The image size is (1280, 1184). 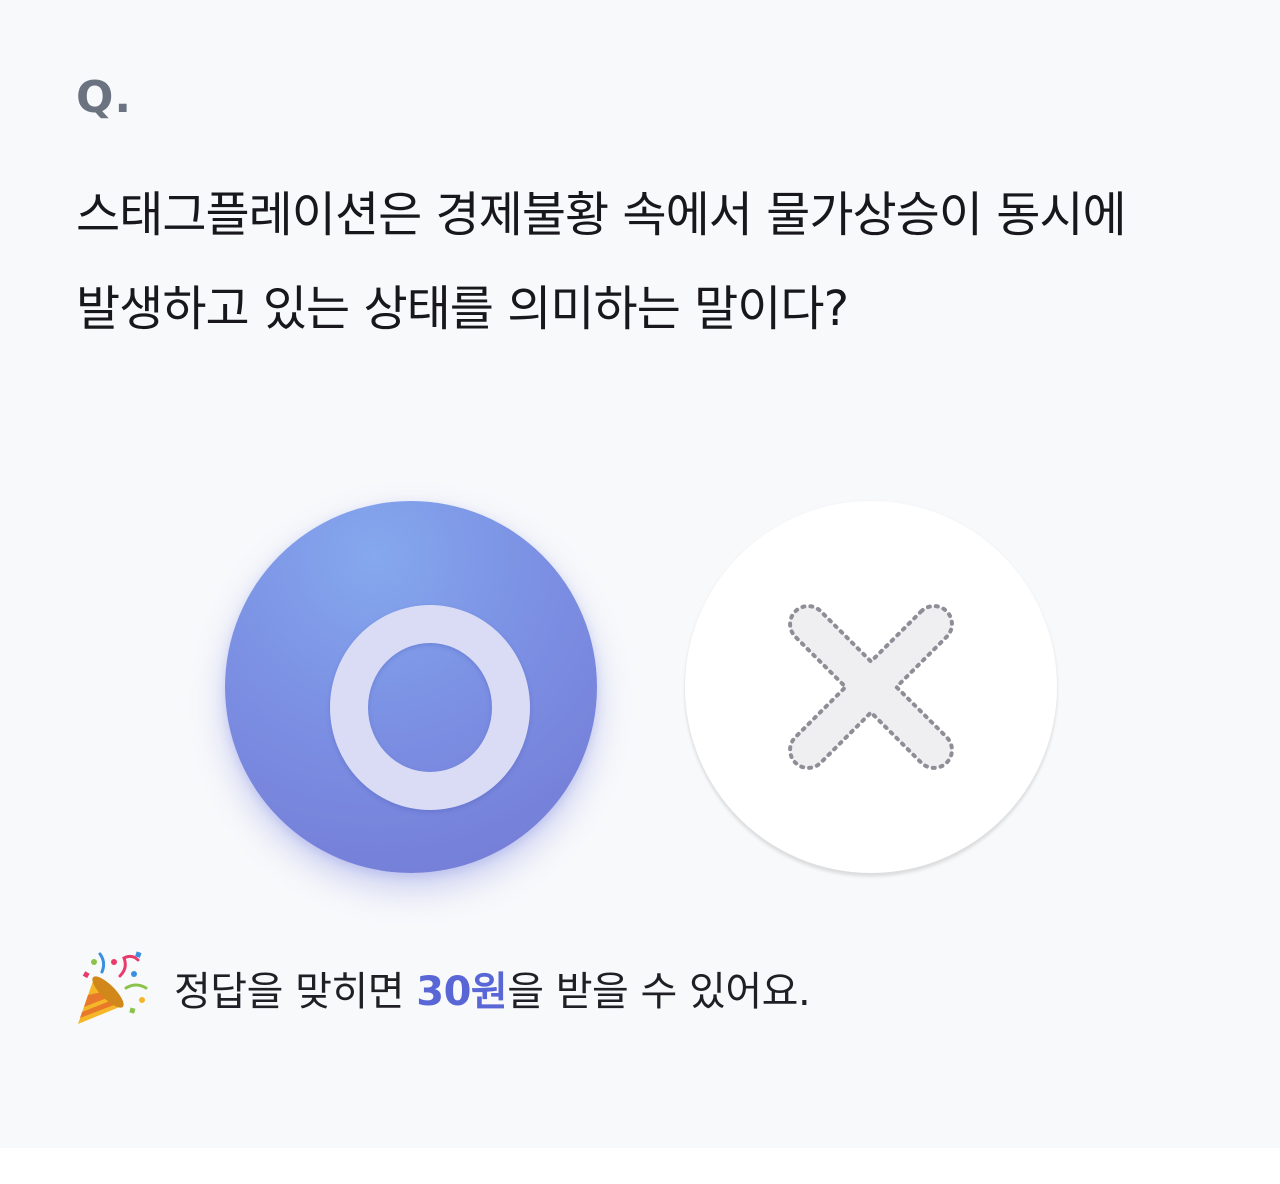 What do you see at coordinates (104, 97) in the screenshot?
I see `question-label: Q.` at bounding box center [104, 97].